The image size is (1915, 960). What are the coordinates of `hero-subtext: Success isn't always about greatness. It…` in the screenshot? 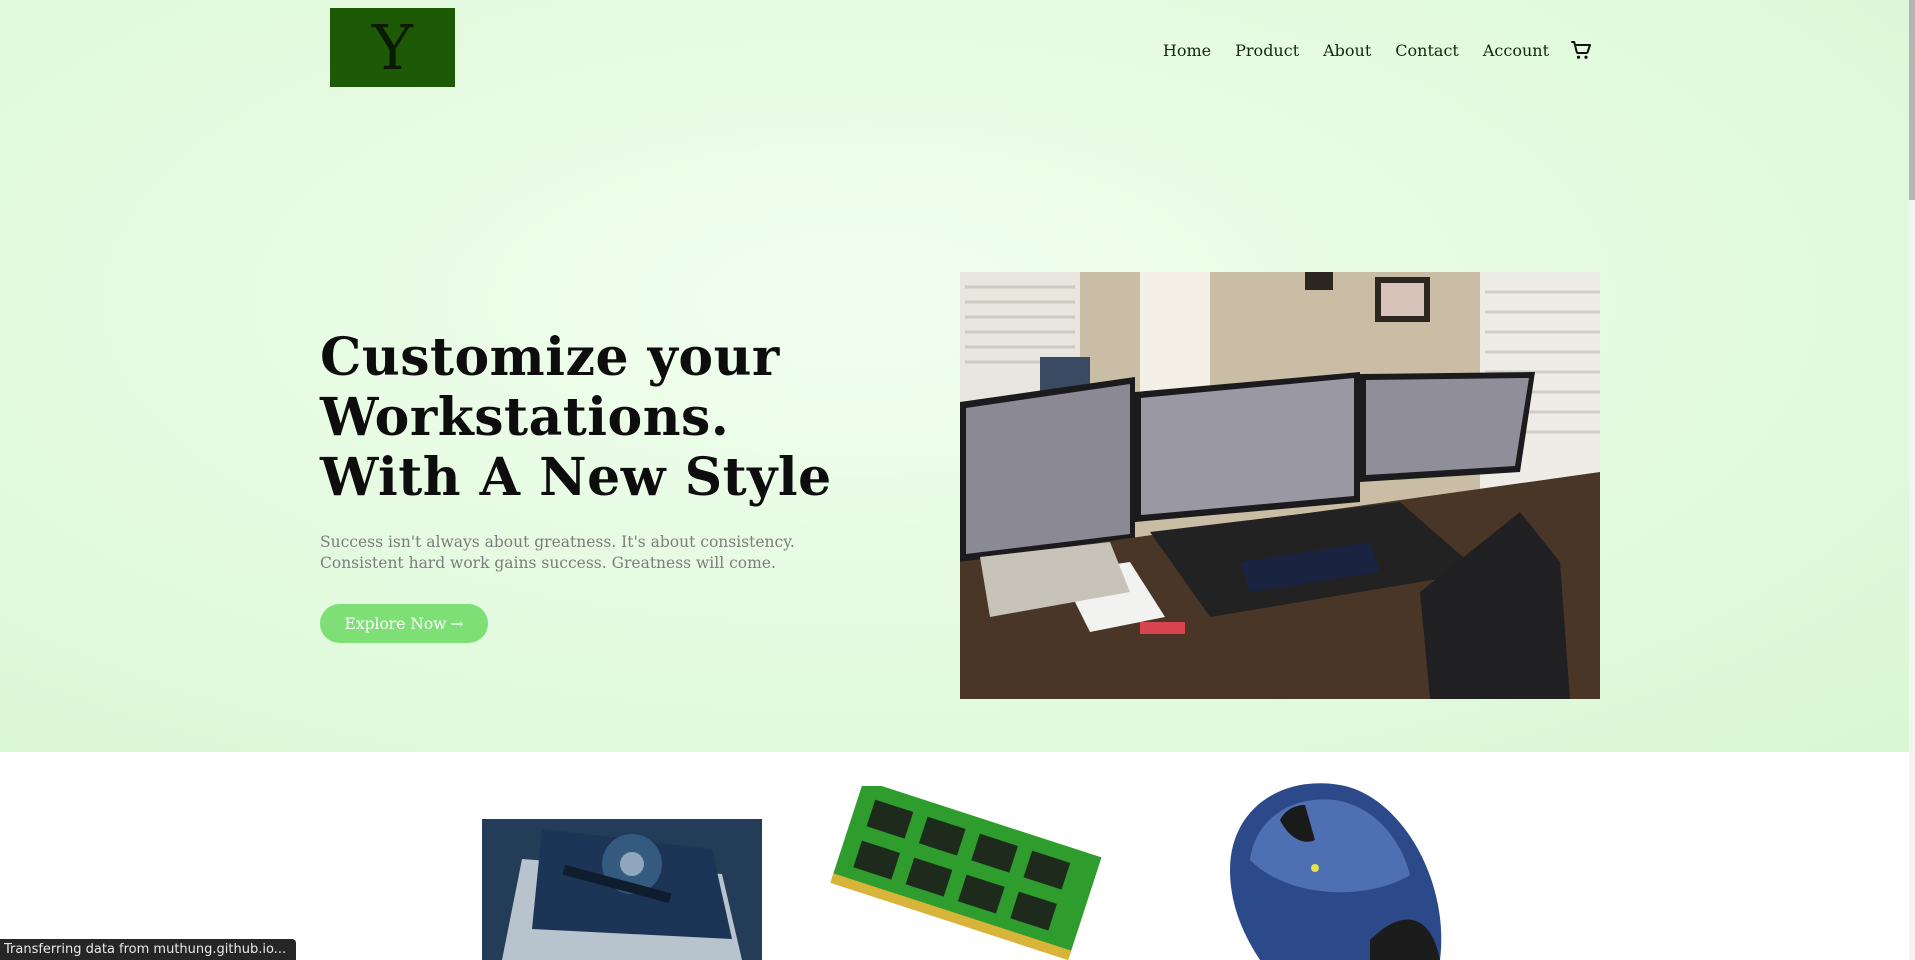 It's located at (557, 552).